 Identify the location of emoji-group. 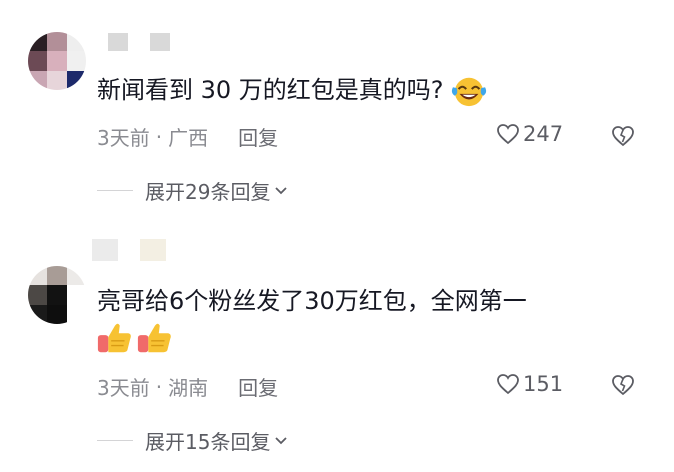
(135, 337).